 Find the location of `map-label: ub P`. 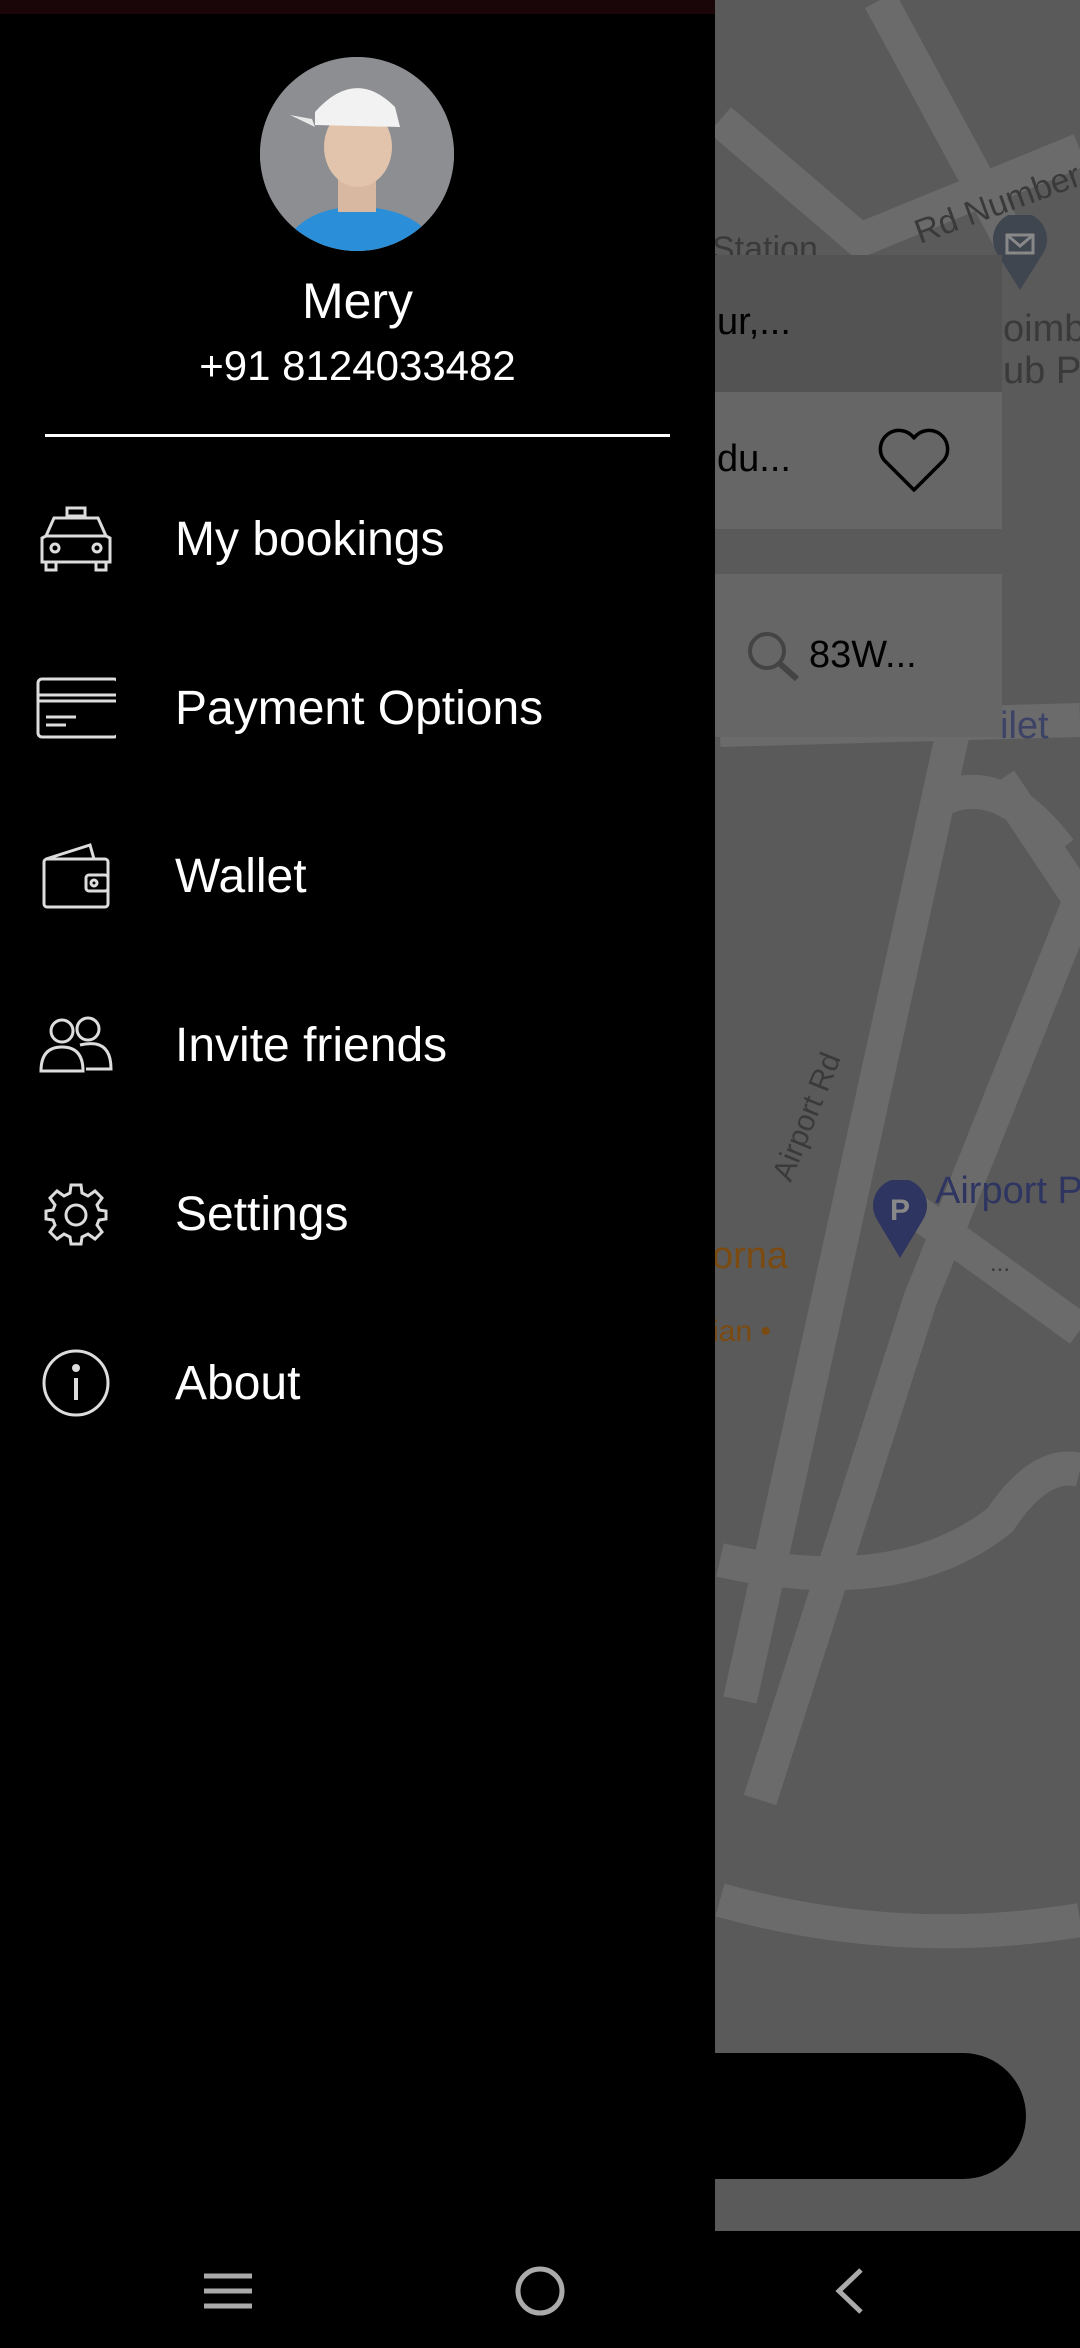

map-label: ub P is located at coordinates (1041, 371).